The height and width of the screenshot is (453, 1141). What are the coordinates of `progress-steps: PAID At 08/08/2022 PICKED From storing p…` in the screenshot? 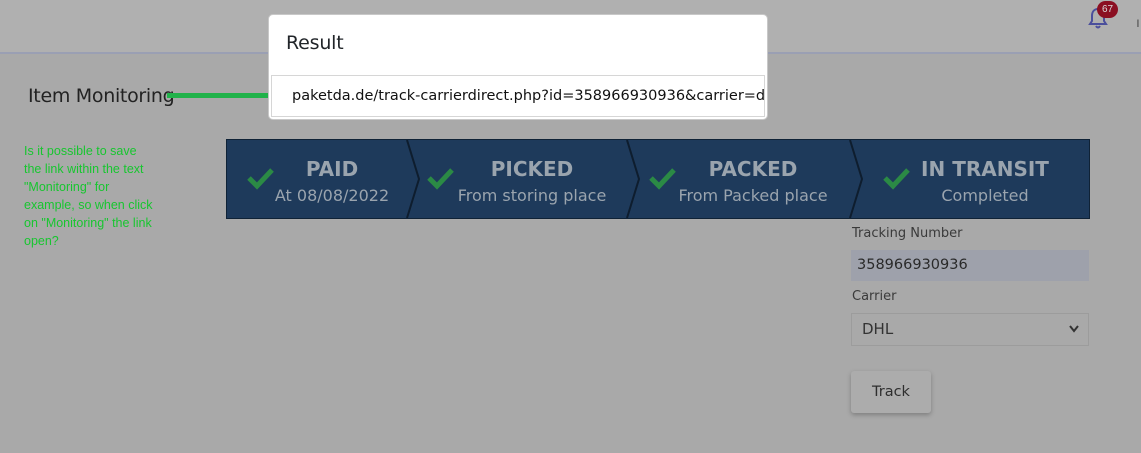 It's located at (658, 179).